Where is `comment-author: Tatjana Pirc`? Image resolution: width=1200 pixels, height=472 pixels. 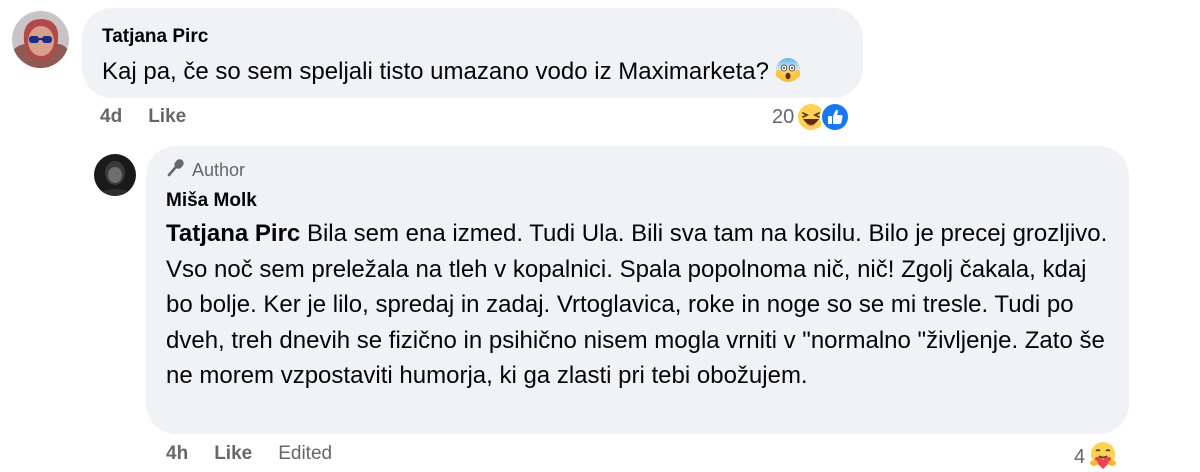
comment-author: Tatjana Pirc is located at coordinates (155, 37).